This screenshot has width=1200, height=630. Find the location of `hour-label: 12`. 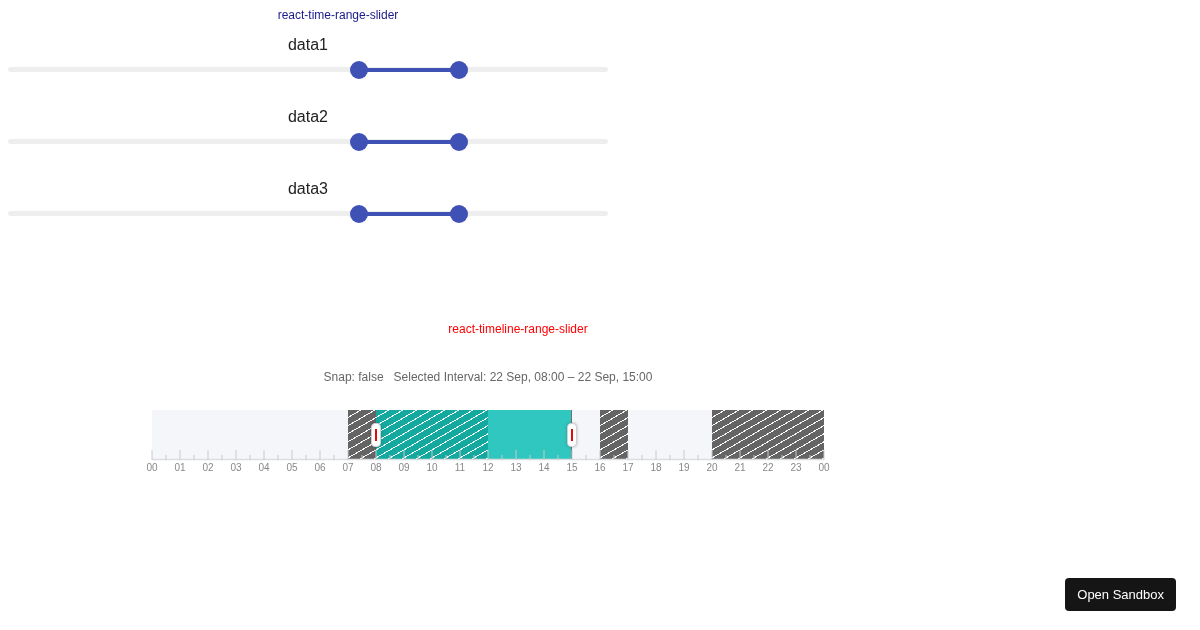

hour-label: 12 is located at coordinates (488, 467).